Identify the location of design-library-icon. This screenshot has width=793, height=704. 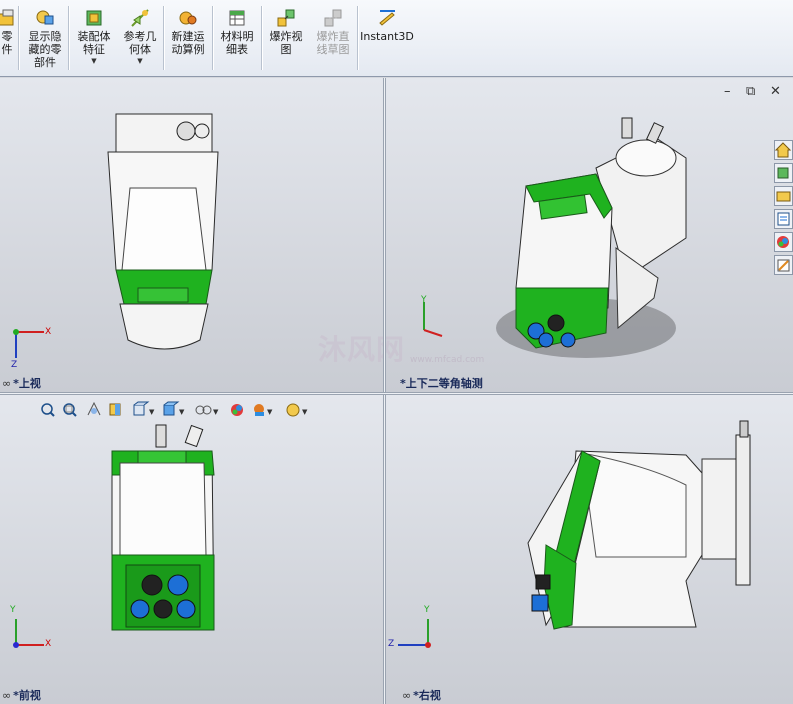
(783, 173).